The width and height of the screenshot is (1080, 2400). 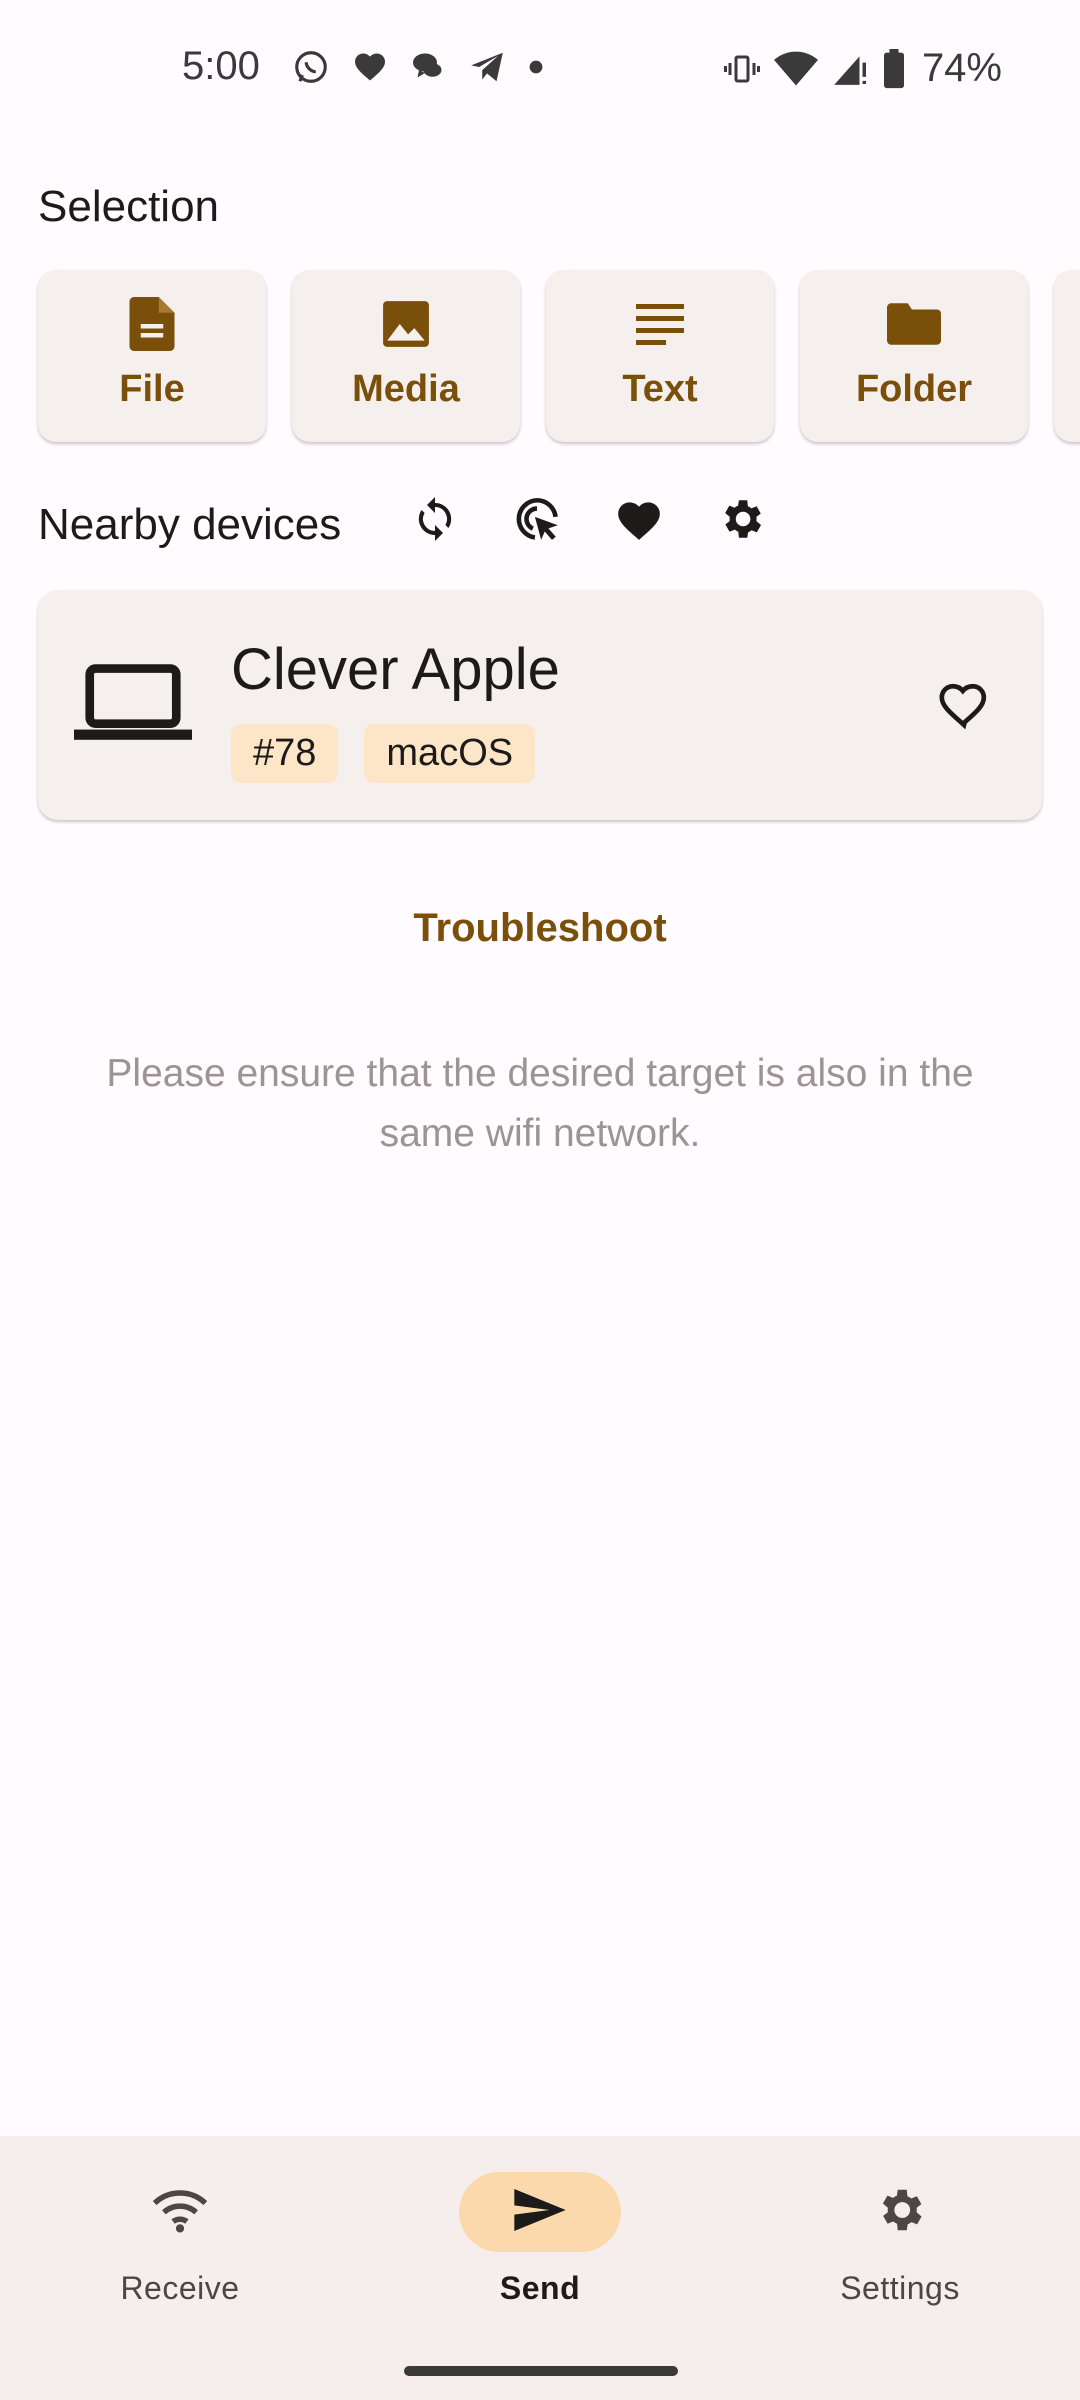 What do you see at coordinates (406, 356) in the screenshot?
I see `media-button: Media` at bounding box center [406, 356].